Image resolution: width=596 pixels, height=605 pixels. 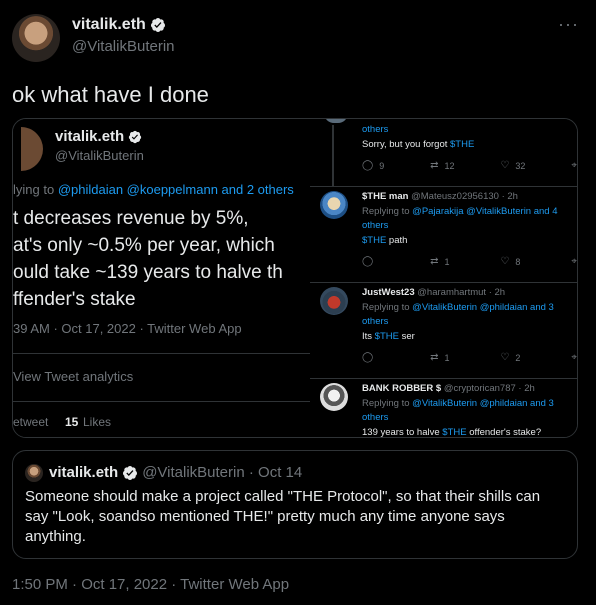 What do you see at coordinates (461, 292) in the screenshot?
I see `reply-handle: @haramhartmut · 2h` at bounding box center [461, 292].